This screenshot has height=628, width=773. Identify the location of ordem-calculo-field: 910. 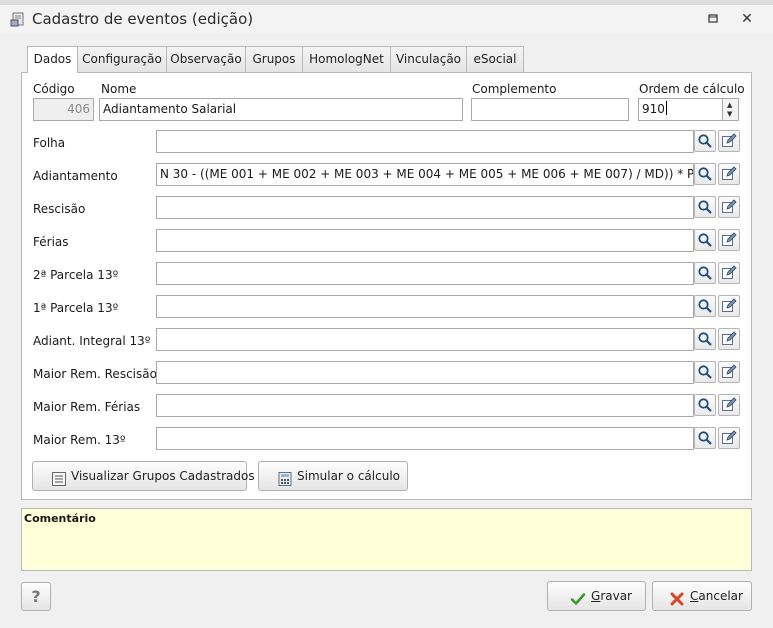
(680, 109).